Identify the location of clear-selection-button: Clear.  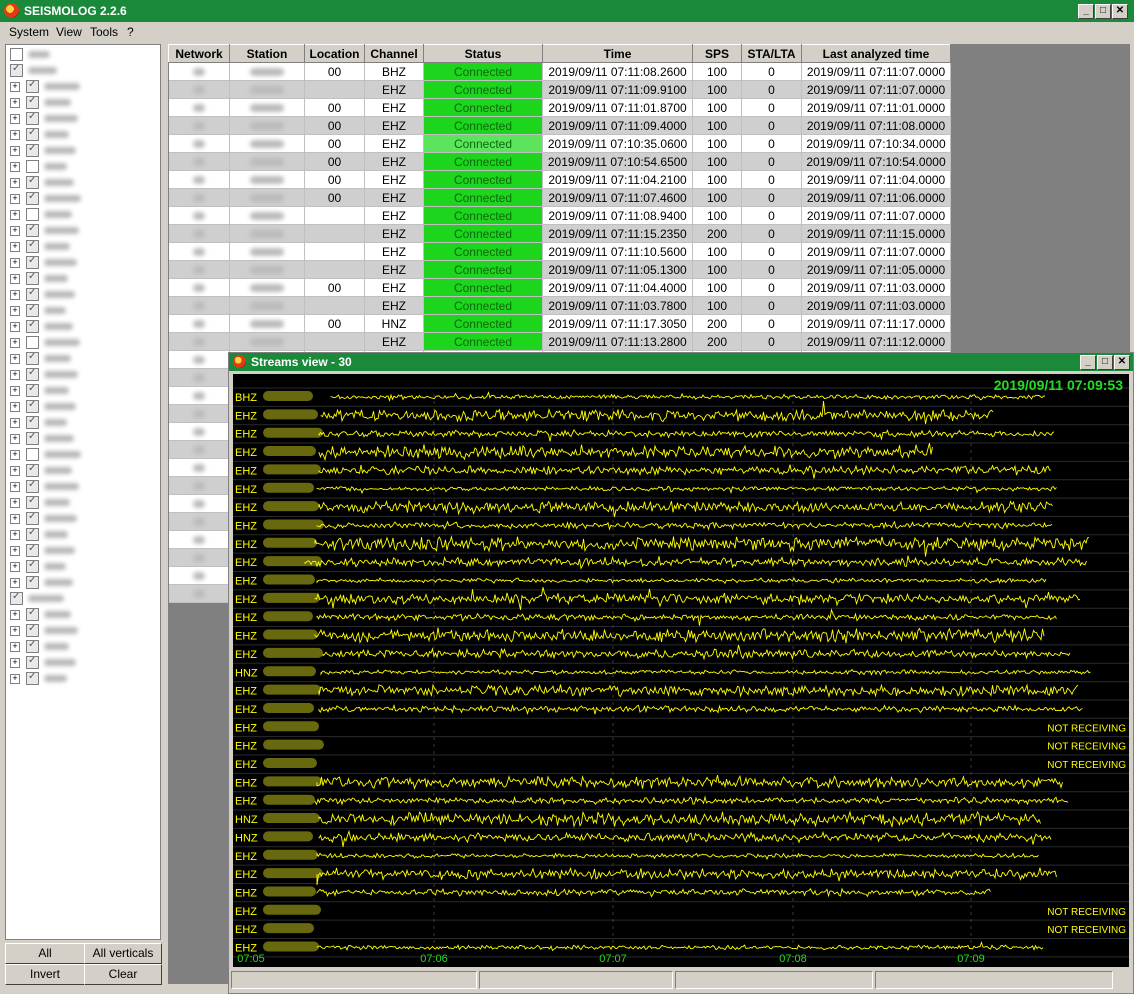
(123, 974).